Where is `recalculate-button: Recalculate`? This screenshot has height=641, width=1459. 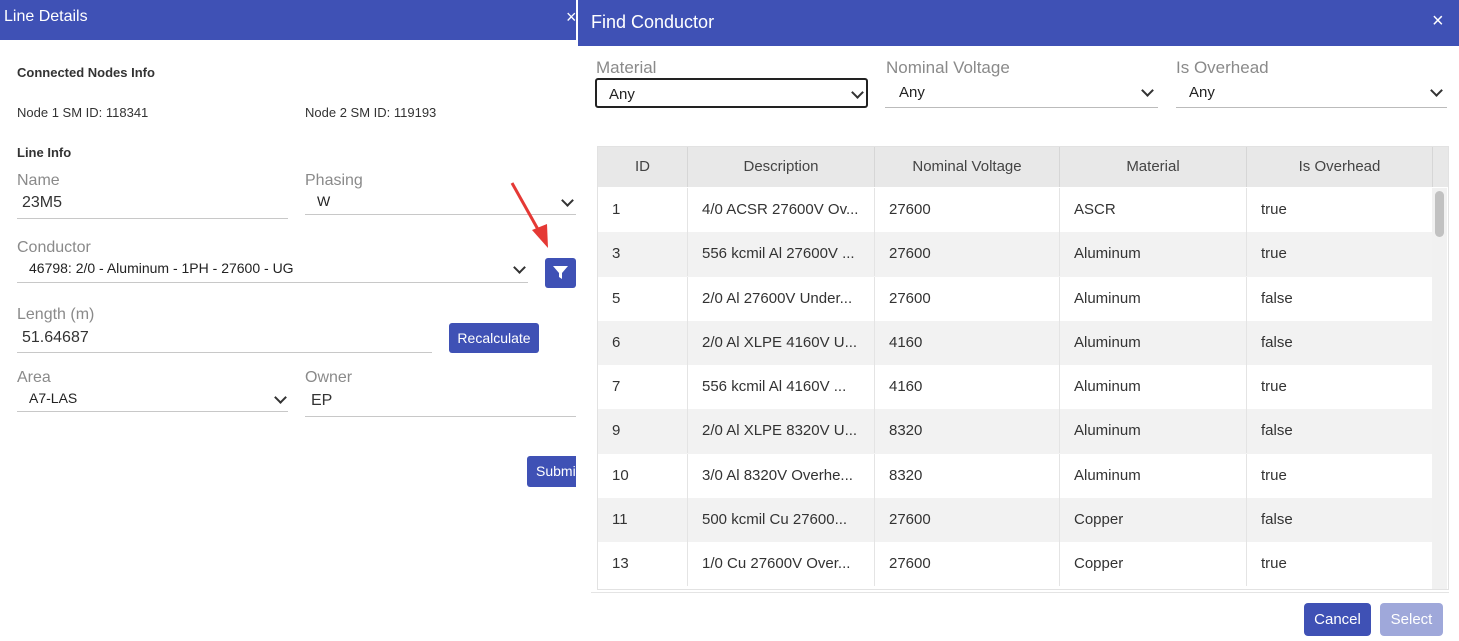 recalculate-button: Recalculate is located at coordinates (494, 338).